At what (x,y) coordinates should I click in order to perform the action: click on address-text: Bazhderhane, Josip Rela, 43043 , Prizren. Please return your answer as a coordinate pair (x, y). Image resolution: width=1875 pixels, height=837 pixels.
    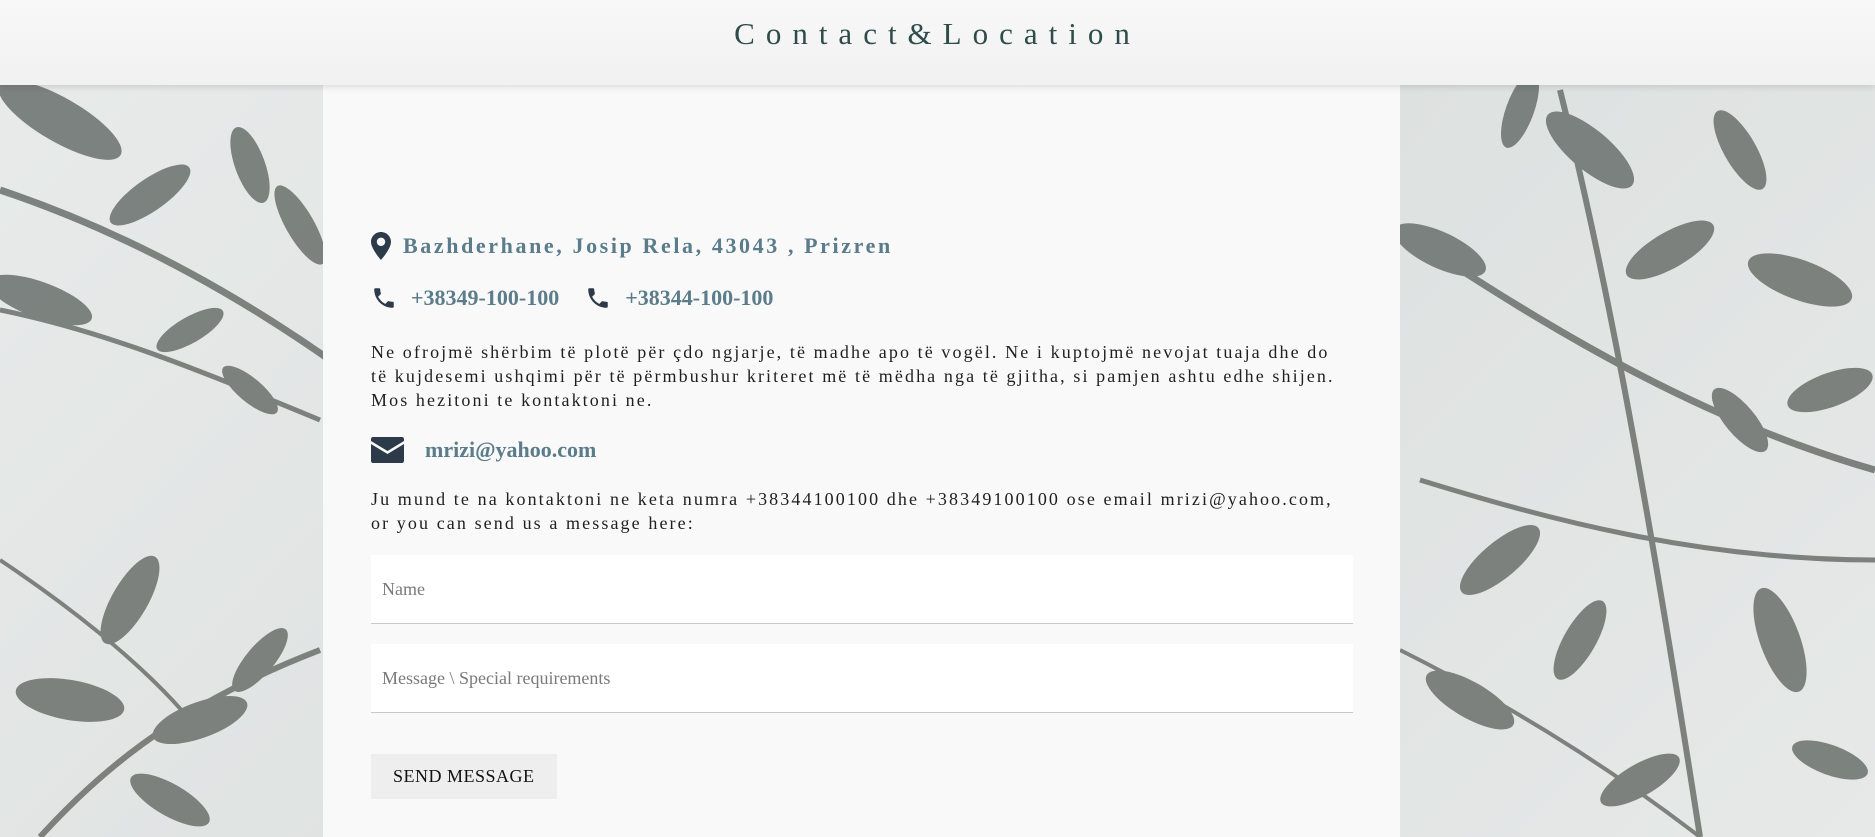
    Looking at the image, I should click on (648, 245).